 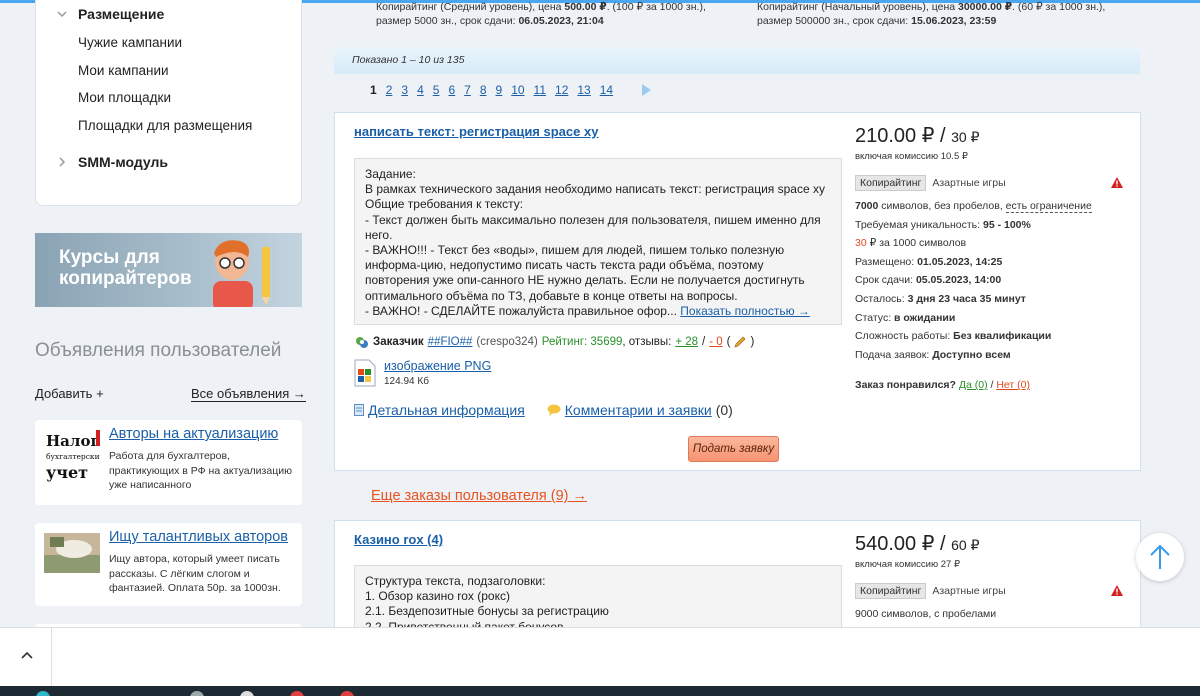 What do you see at coordinates (158, 350) in the screenshot?
I see `ads-title: Объявления пользователей` at bounding box center [158, 350].